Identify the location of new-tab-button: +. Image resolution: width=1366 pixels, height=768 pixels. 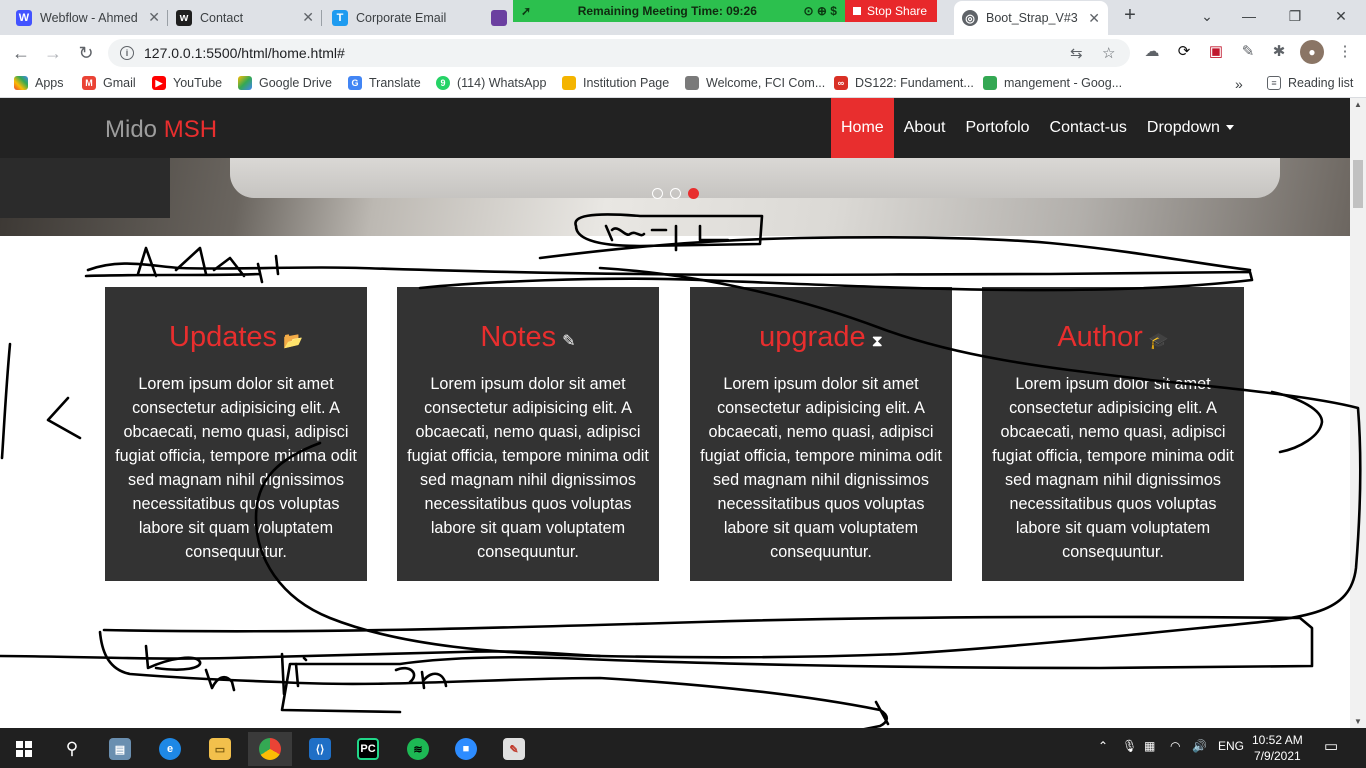
(1130, 16).